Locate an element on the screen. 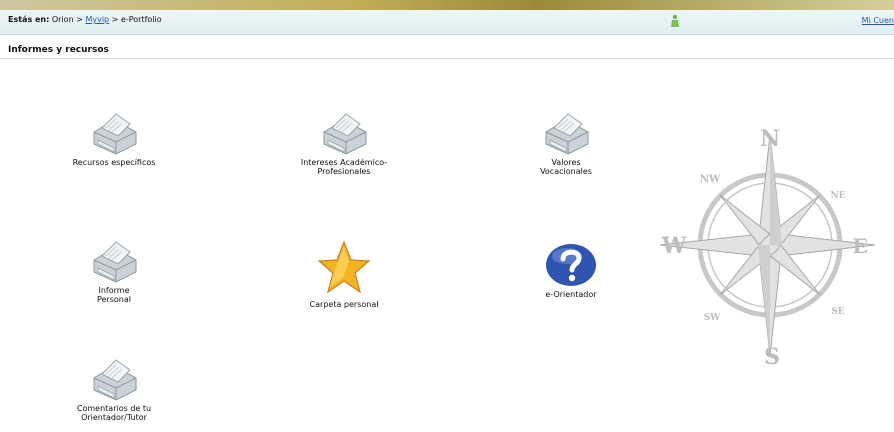 Image resolution: width=894 pixels, height=432 pixels. compass-w: W is located at coordinates (674, 246).